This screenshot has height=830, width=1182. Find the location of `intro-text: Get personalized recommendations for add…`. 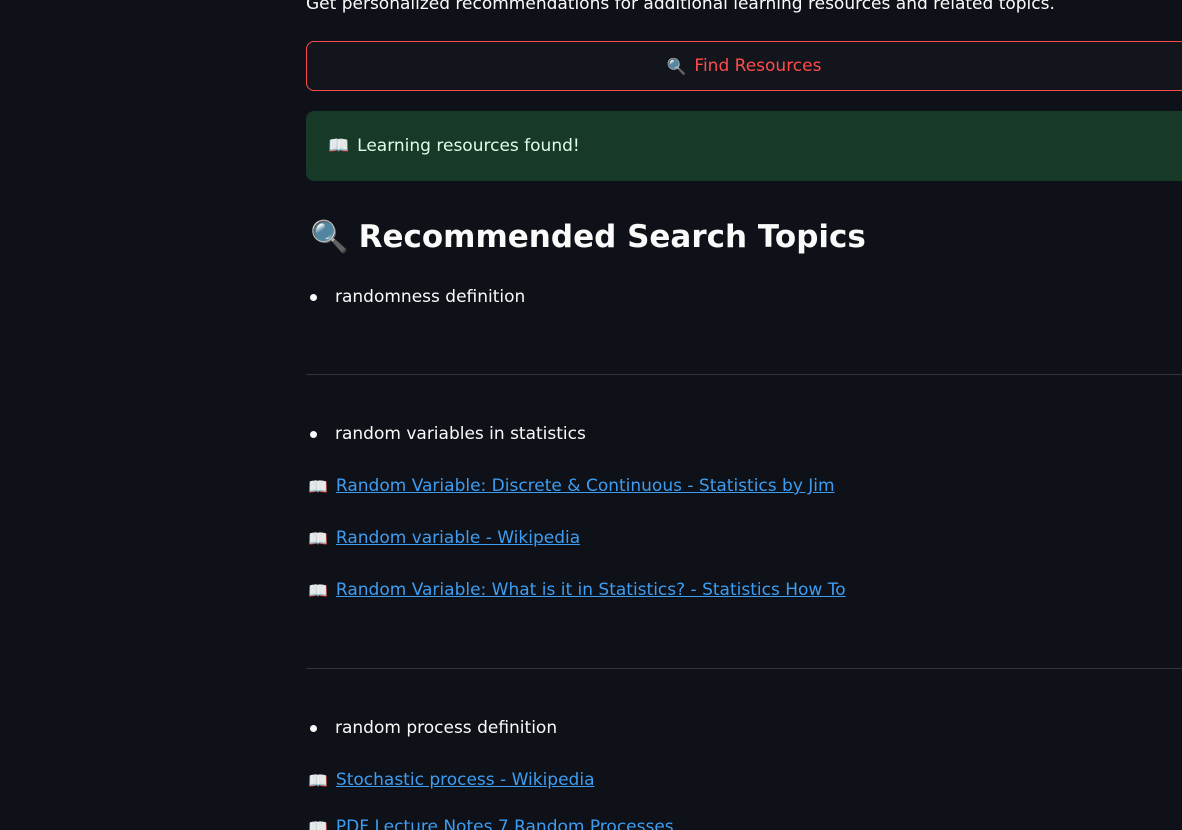

intro-text: Get personalized recommendations for add… is located at coordinates (680, 7).